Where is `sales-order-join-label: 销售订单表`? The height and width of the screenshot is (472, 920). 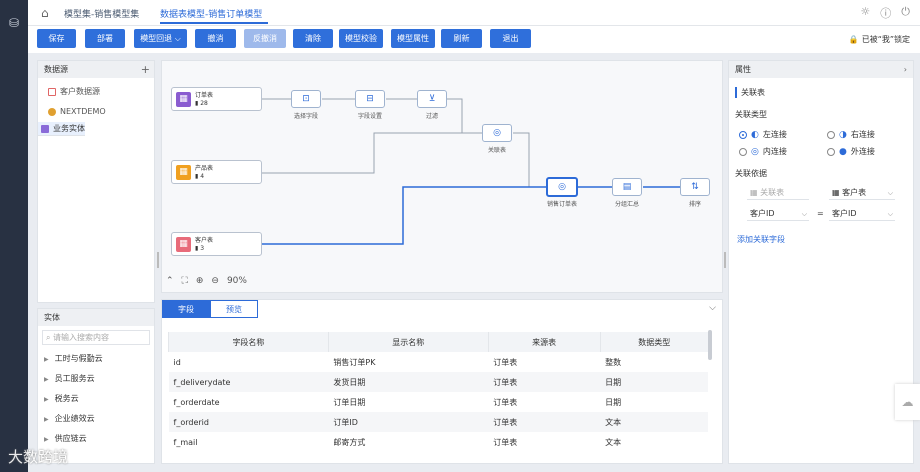 sales-order-join-label: 销售订单表 is located at coordinates (561, 204).